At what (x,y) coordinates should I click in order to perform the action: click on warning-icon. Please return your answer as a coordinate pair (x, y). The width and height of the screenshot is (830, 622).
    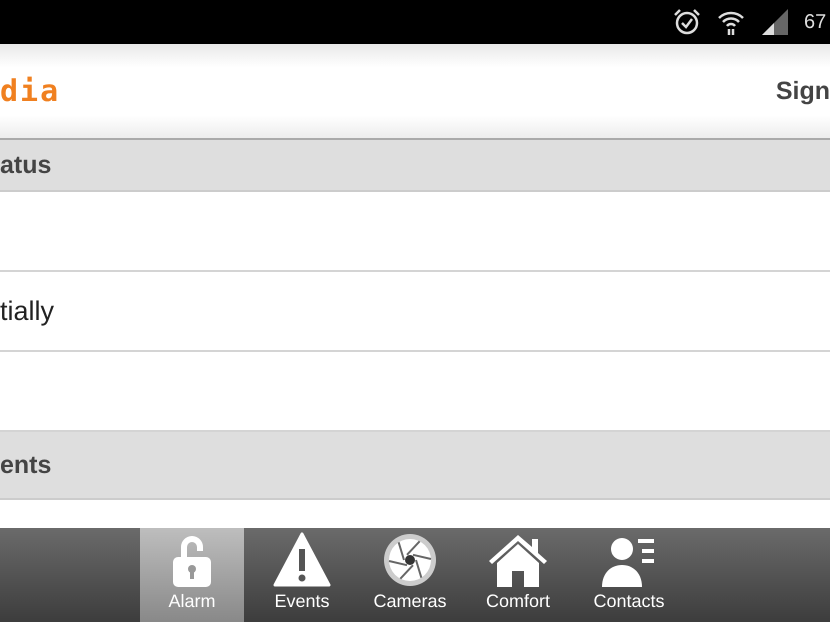
    Looking at the image, I should click on (302, 560).